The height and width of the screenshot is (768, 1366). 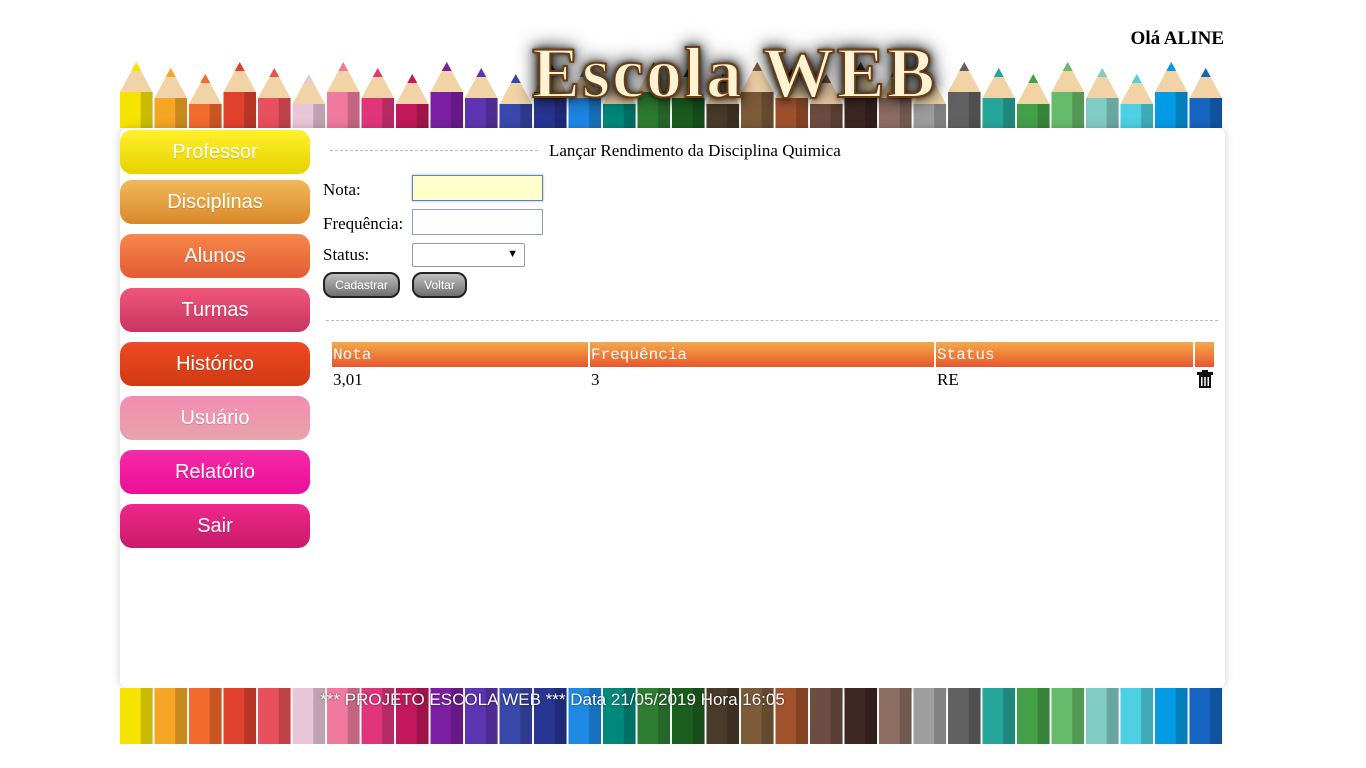 What do you see at coordinates (215, 152) in the screenshot?
I see `menu-professor-button: Professor` at bounding box center [215, 152].